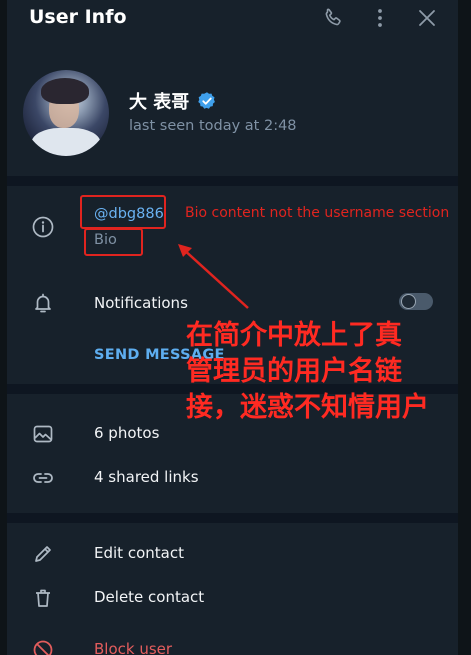 This screenshot has height=655, width=471. I want to click on annotation-chinese-note: 在简介中放上了真 管理员的用户名链 接，迷惑不知情用户, so click(326, 372).